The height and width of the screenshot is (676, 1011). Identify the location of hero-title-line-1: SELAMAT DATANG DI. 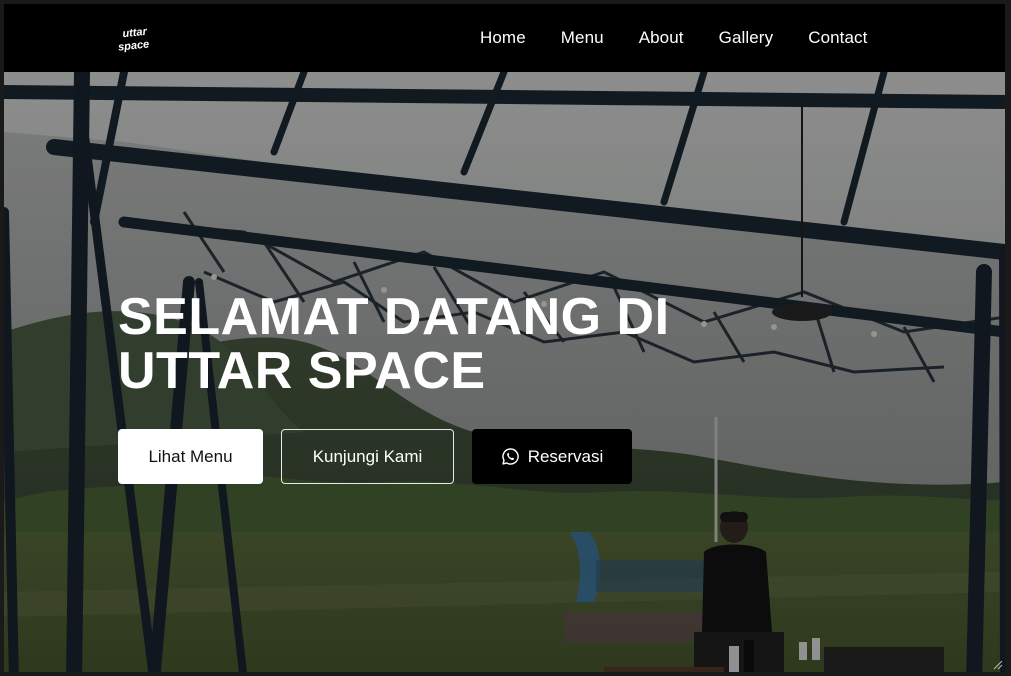
(394, 317).